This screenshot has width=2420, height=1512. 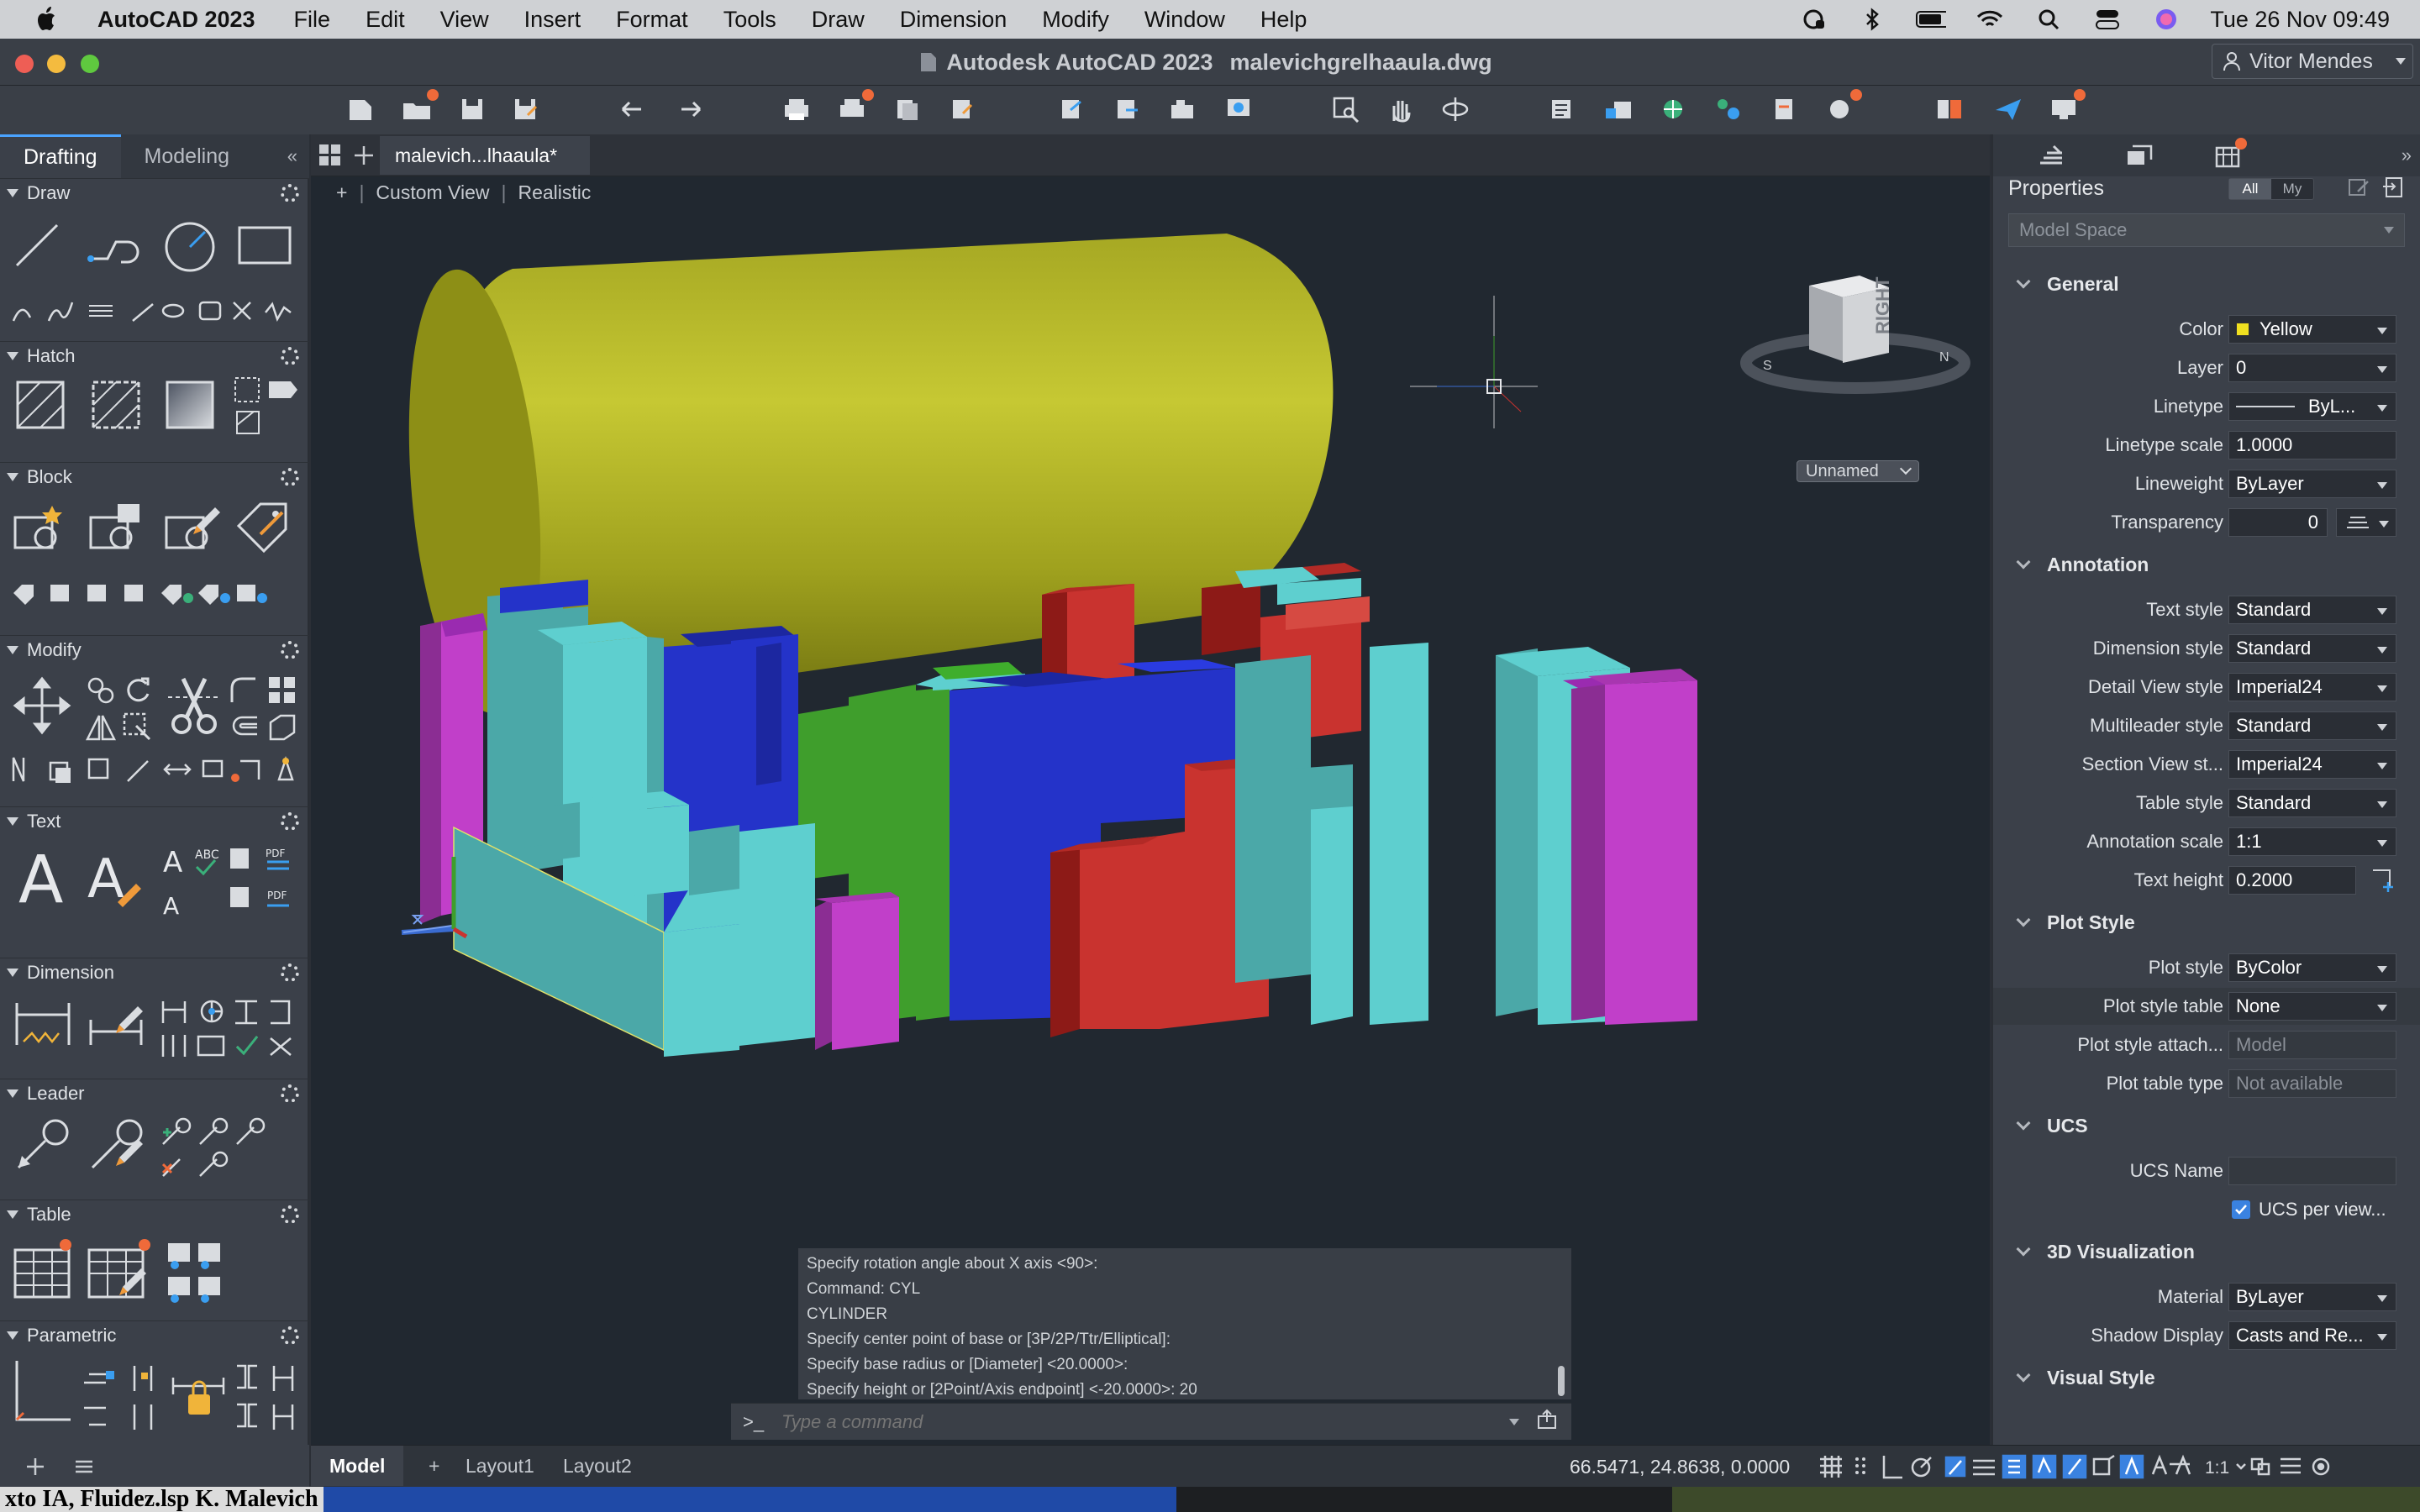 What do you see at coordinates (1680, 1467) in the screenshot?
I see `coordinates-readout: 66.5471, 24.8638, 0.0000` at bounding box center [1680, 1467].